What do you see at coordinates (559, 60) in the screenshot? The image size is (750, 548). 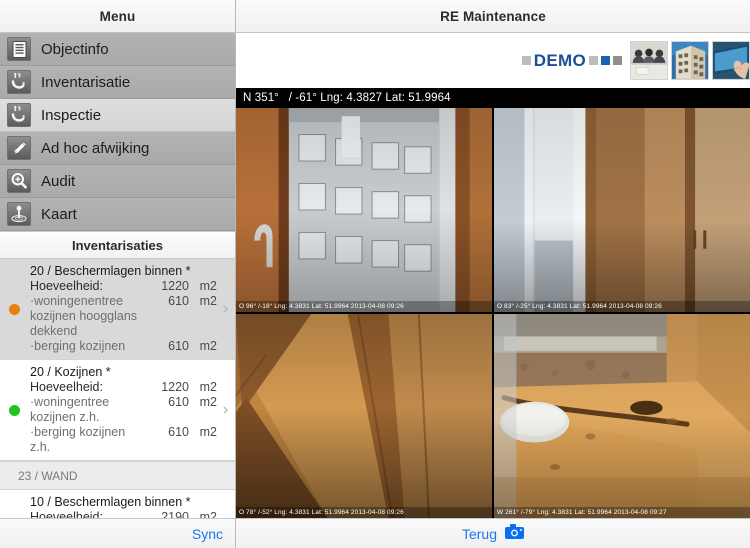 I see `demo-logo-text: DEMO` at bounding box center [559, 60].